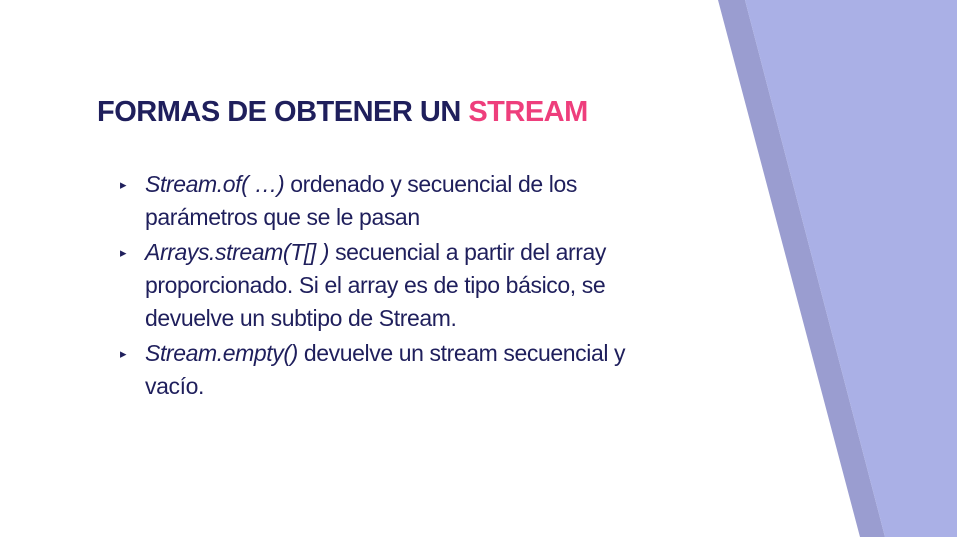  What do you see at coordinates (215, 184) in the screenshot?
I see `bullet-code-text: Stream.of( …)` at bounding box center [215, 184].